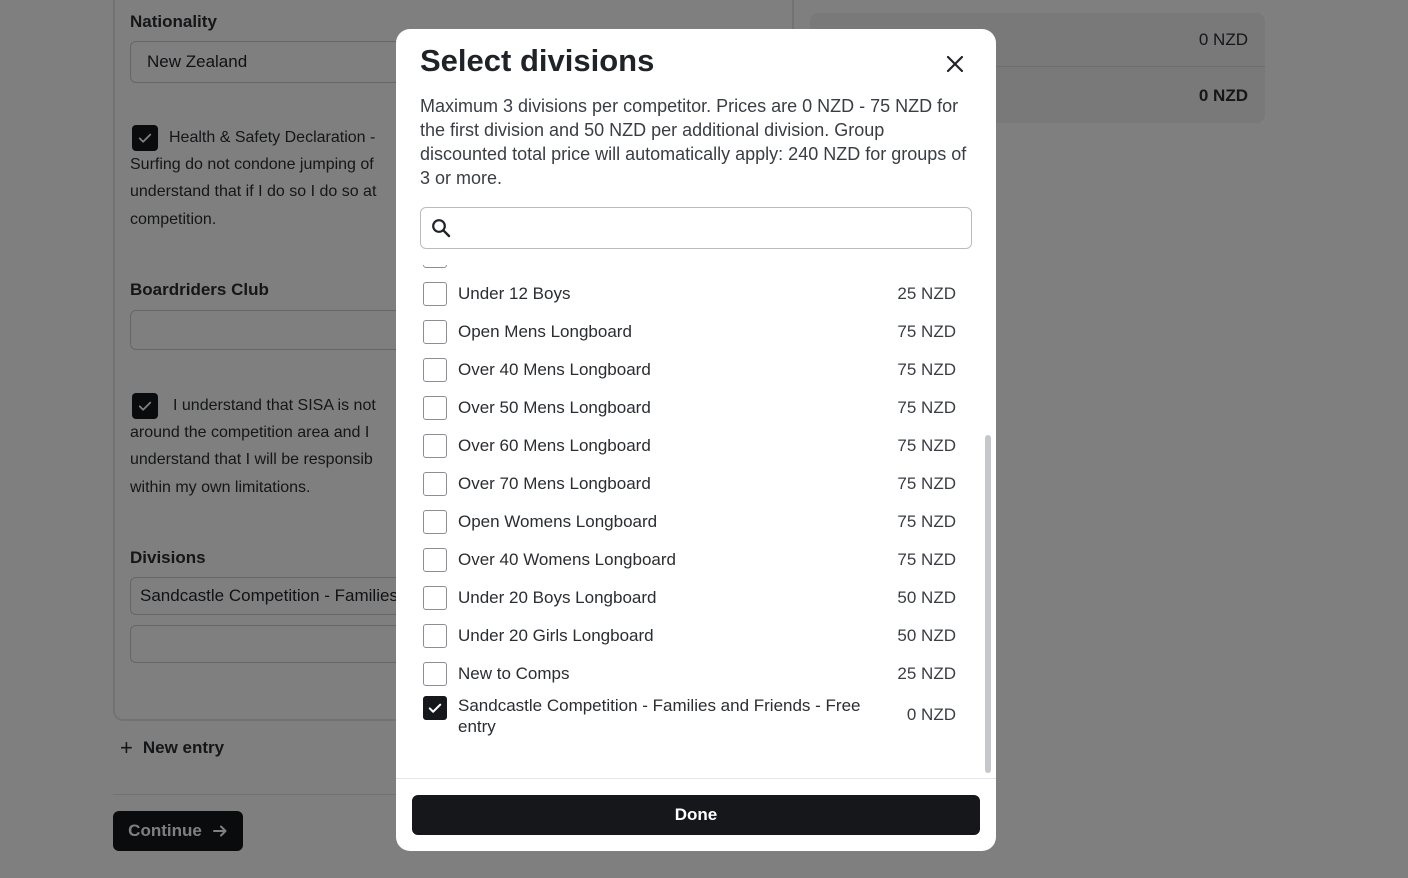 The image size is (1408, 878). Describe the element at coordinates (688, 370) in the screenshot. I see `division-option: Over 40 Mens Longboard 75 NZD` at that location.